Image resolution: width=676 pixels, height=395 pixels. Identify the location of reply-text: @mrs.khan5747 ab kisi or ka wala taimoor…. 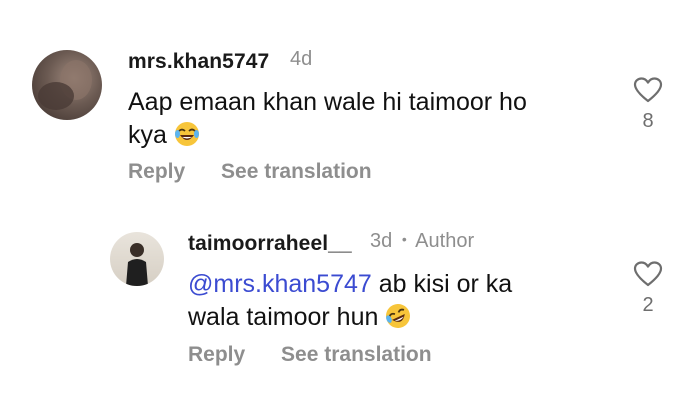
(408, 301).